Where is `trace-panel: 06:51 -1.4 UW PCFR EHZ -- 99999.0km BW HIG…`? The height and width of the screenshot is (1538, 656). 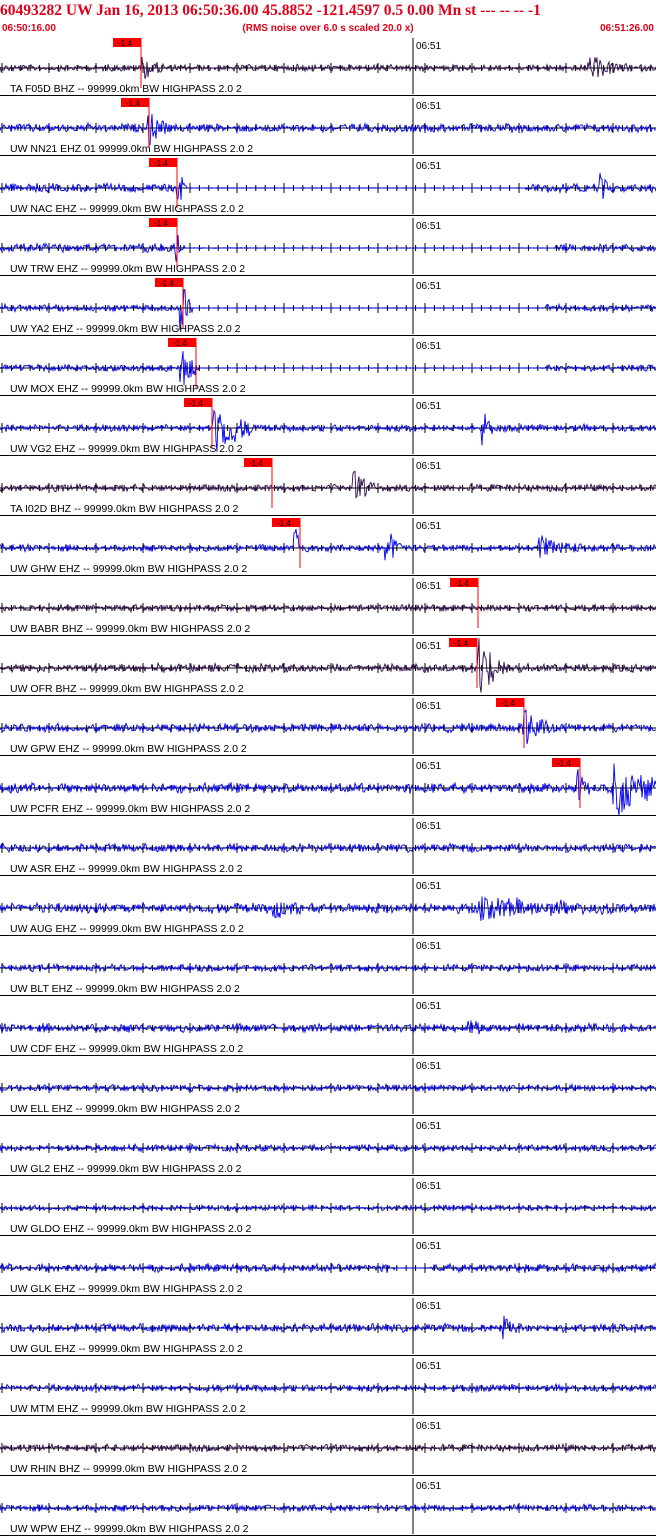
trace-panel: 06:51 -1.4 UW PCFR EHZ -- 99999.0km BW HIG… is located at coordinates (328, 787).